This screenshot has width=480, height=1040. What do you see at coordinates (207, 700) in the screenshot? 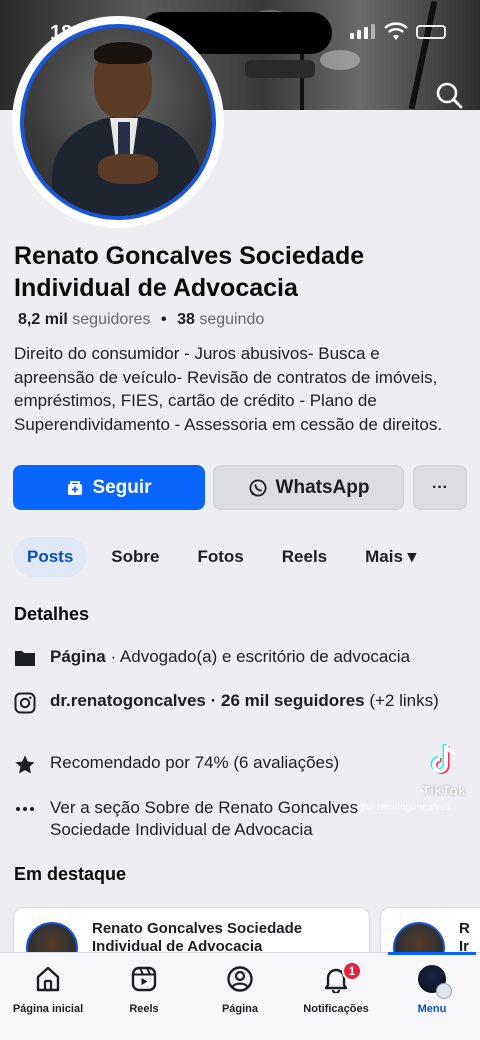
I see `instagram-handle: dr.renatogoncalves · 26 mil seguidores` at bounding box center [207, 700].